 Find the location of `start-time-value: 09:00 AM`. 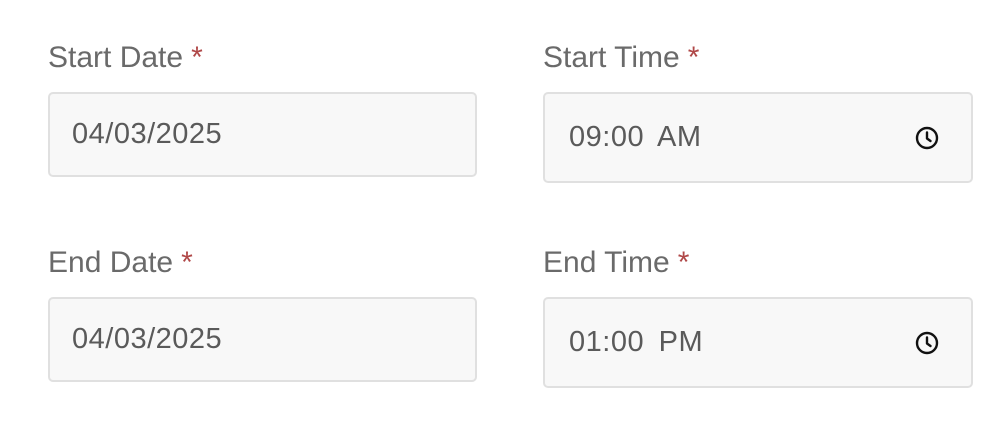

start-time-value: 09:00 AM is located at coordinates (635, 137).